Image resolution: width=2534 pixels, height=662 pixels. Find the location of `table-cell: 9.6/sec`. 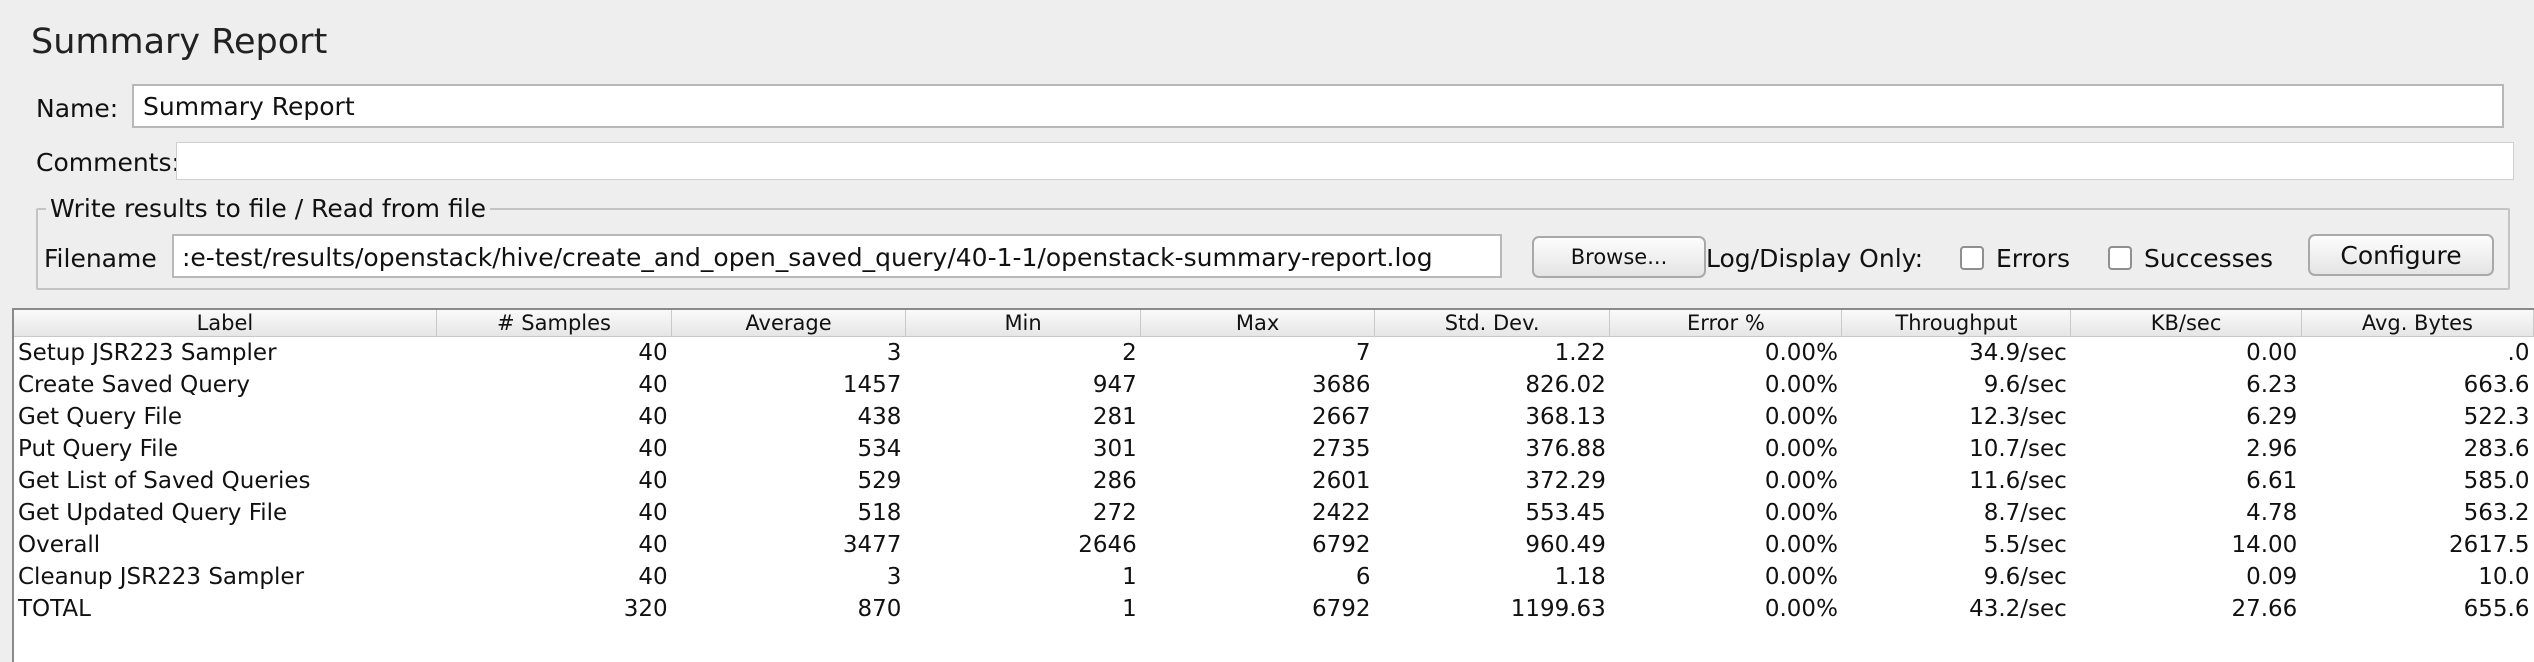

table-cell: 9.6/sec is located at coordinates (2025, 384).